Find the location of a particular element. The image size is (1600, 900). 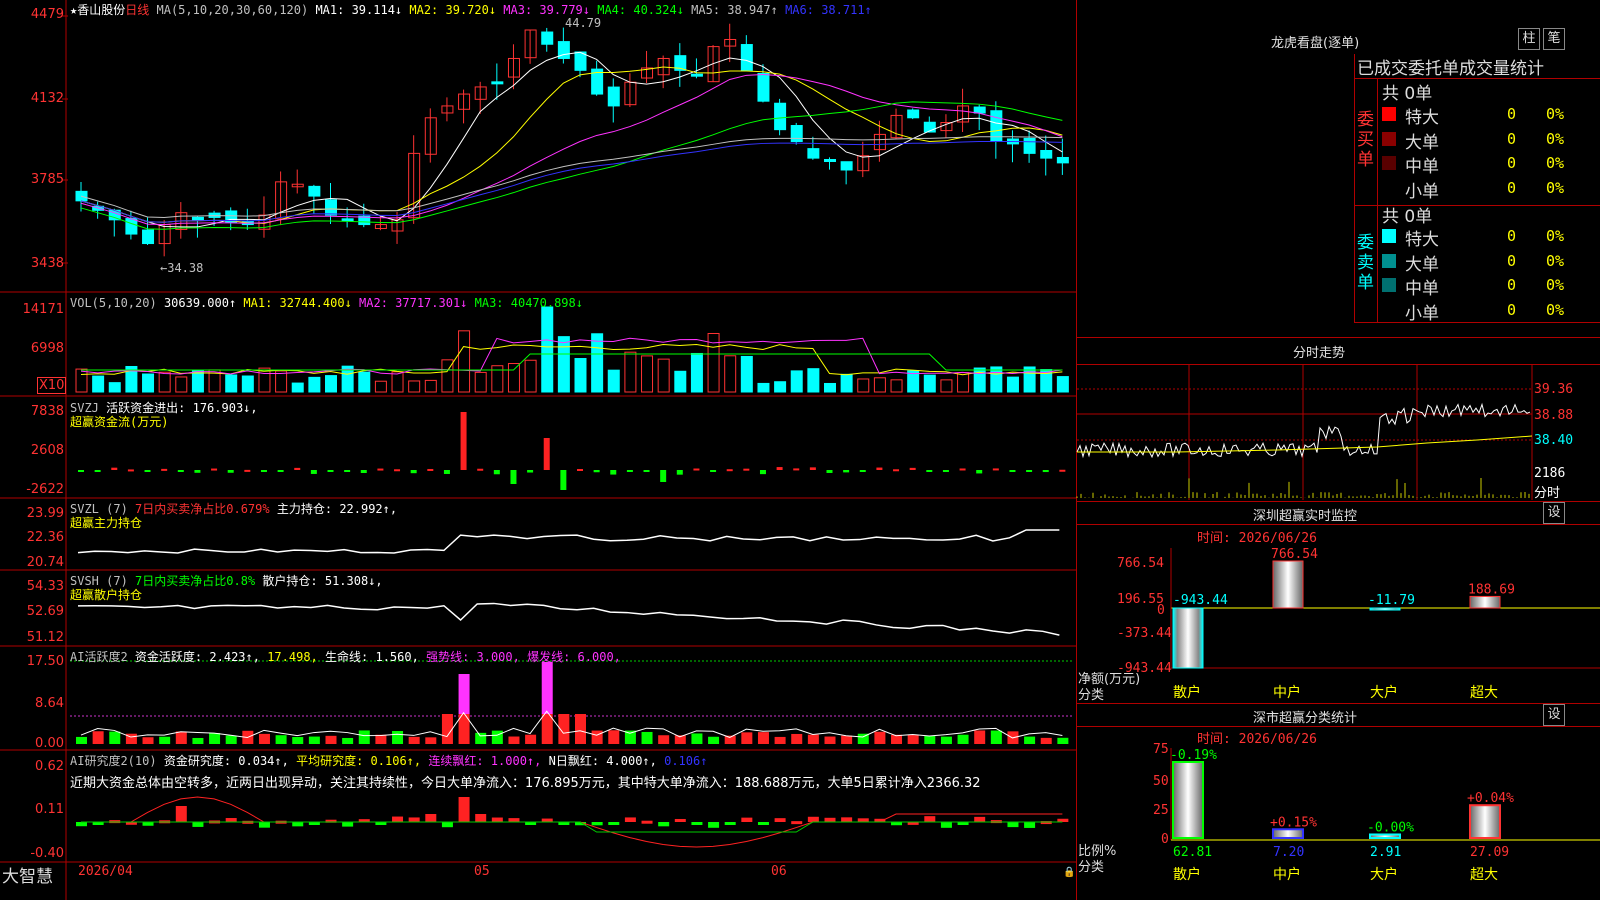

svsh-ratio: 7日内买卖净占比0.8% is located at coordinates (195, 581).